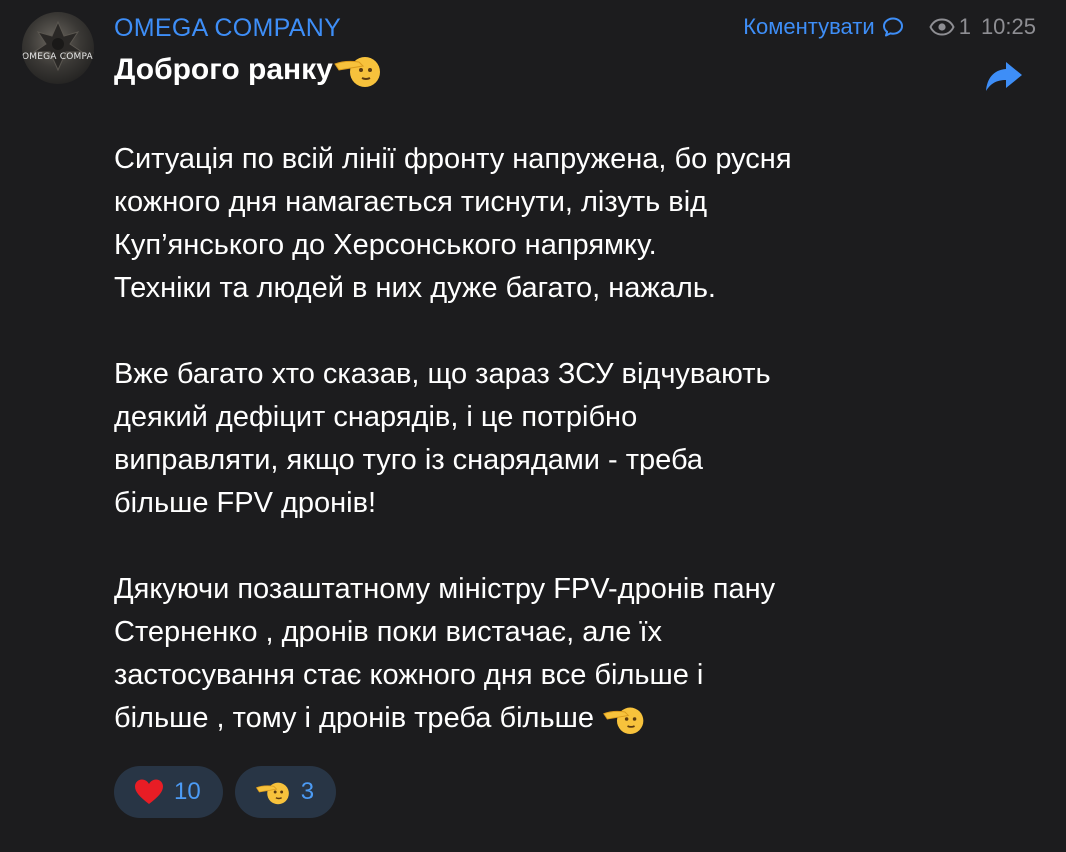  I want to click on post-line: деякий дефіцит снарядів, і це потрібно, so click(376, 417).